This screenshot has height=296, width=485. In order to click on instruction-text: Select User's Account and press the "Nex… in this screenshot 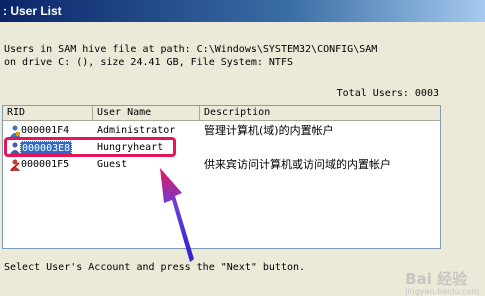, I will do `click(155, 267)`.